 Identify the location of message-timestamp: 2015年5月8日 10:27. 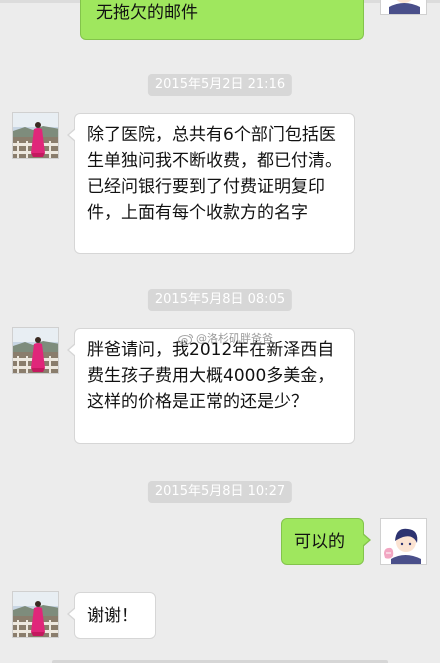
(220, 492).